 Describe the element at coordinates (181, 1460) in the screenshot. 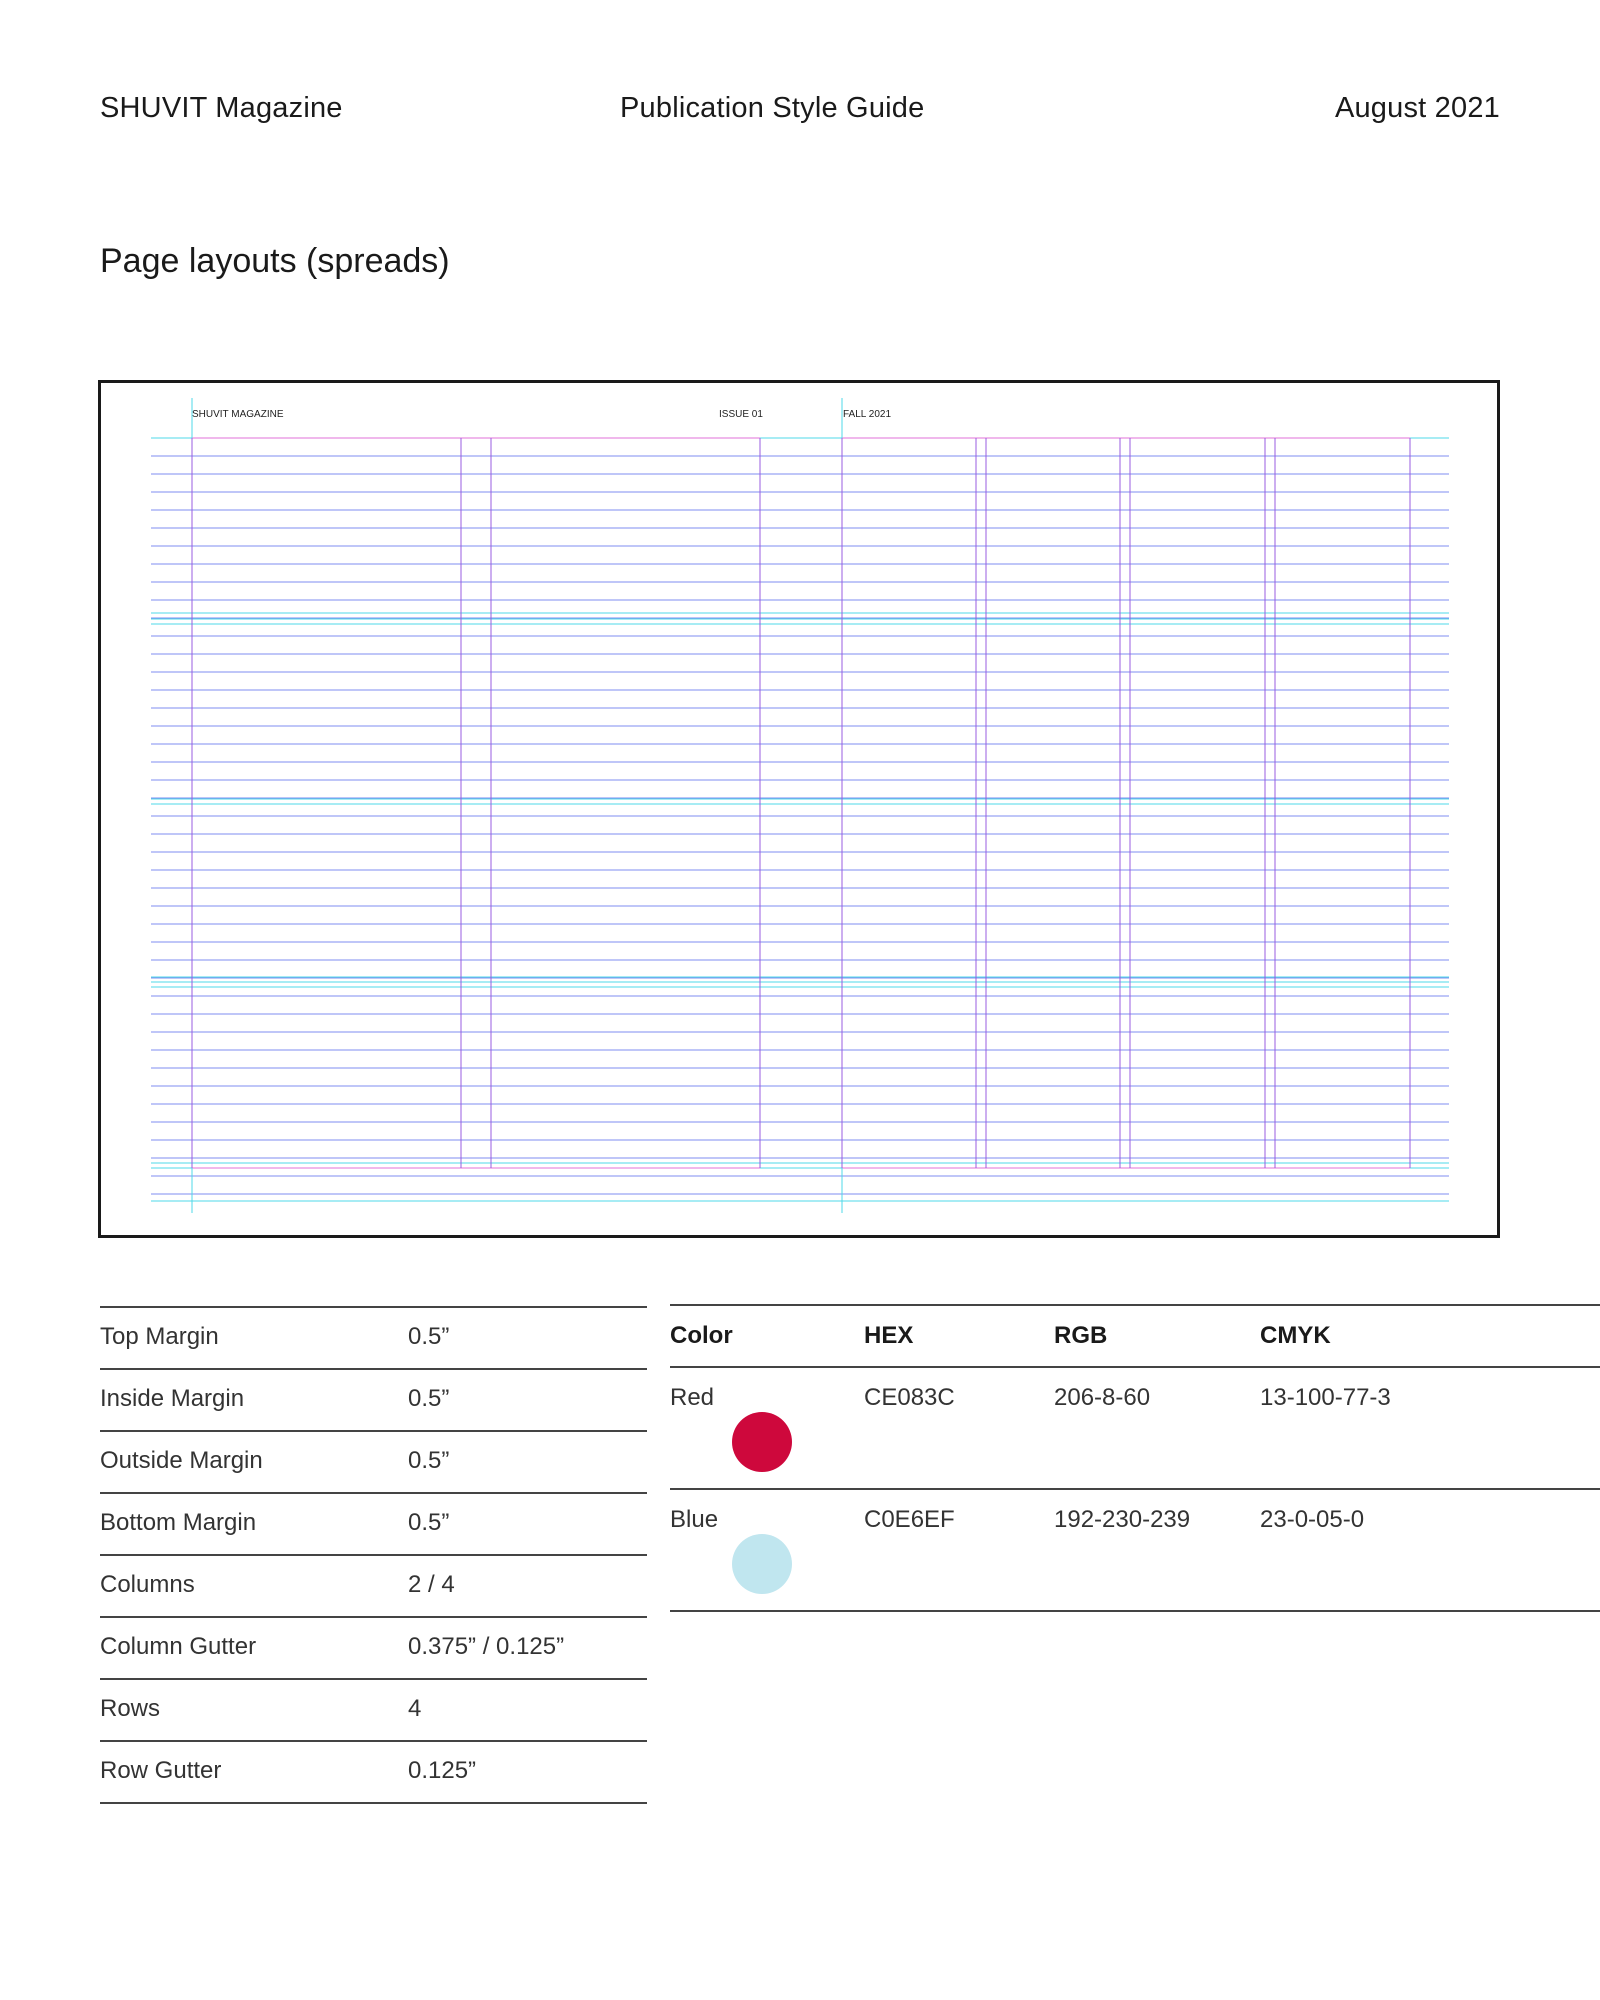

I see `spec-label: Outside Margin` at that location.